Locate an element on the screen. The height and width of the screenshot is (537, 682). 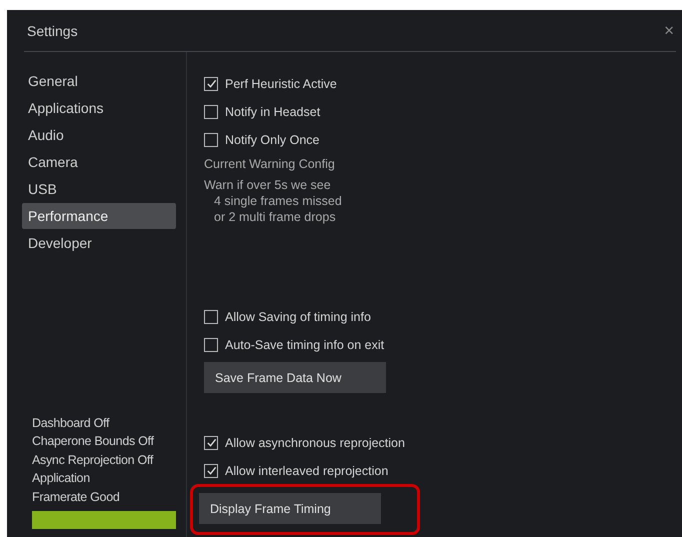
sidebar-item: General is located at coordinates (99, 81).